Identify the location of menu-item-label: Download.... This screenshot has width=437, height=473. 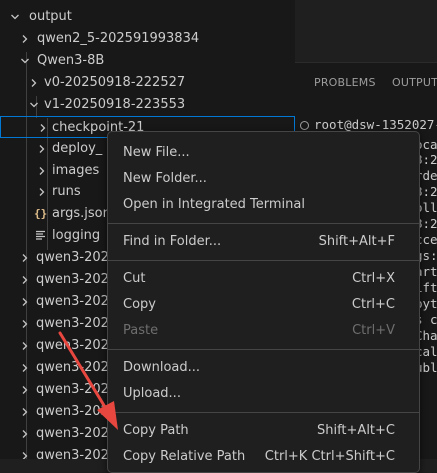
(162, 367).